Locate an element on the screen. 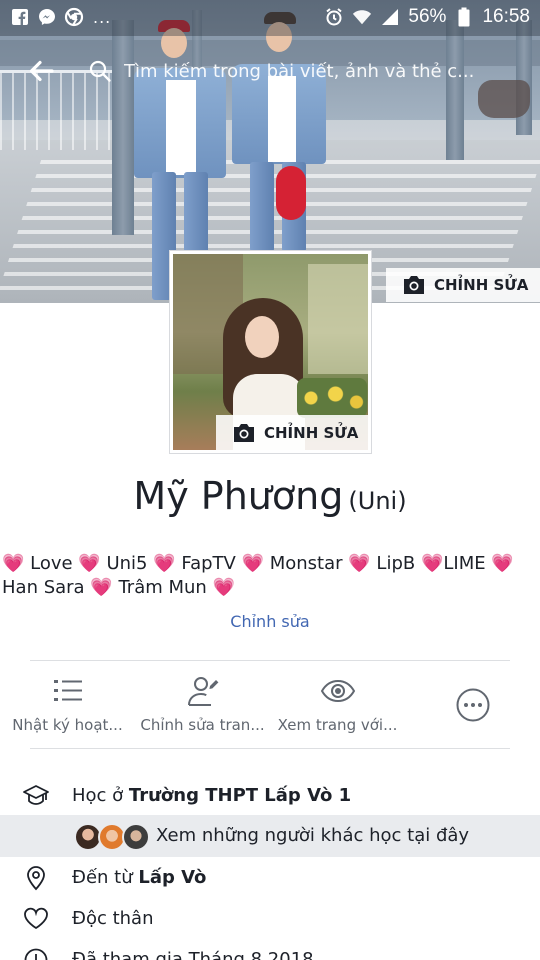 The image size is (540, 960). education-prefix: Học ở is located at coordinates (100, 795).